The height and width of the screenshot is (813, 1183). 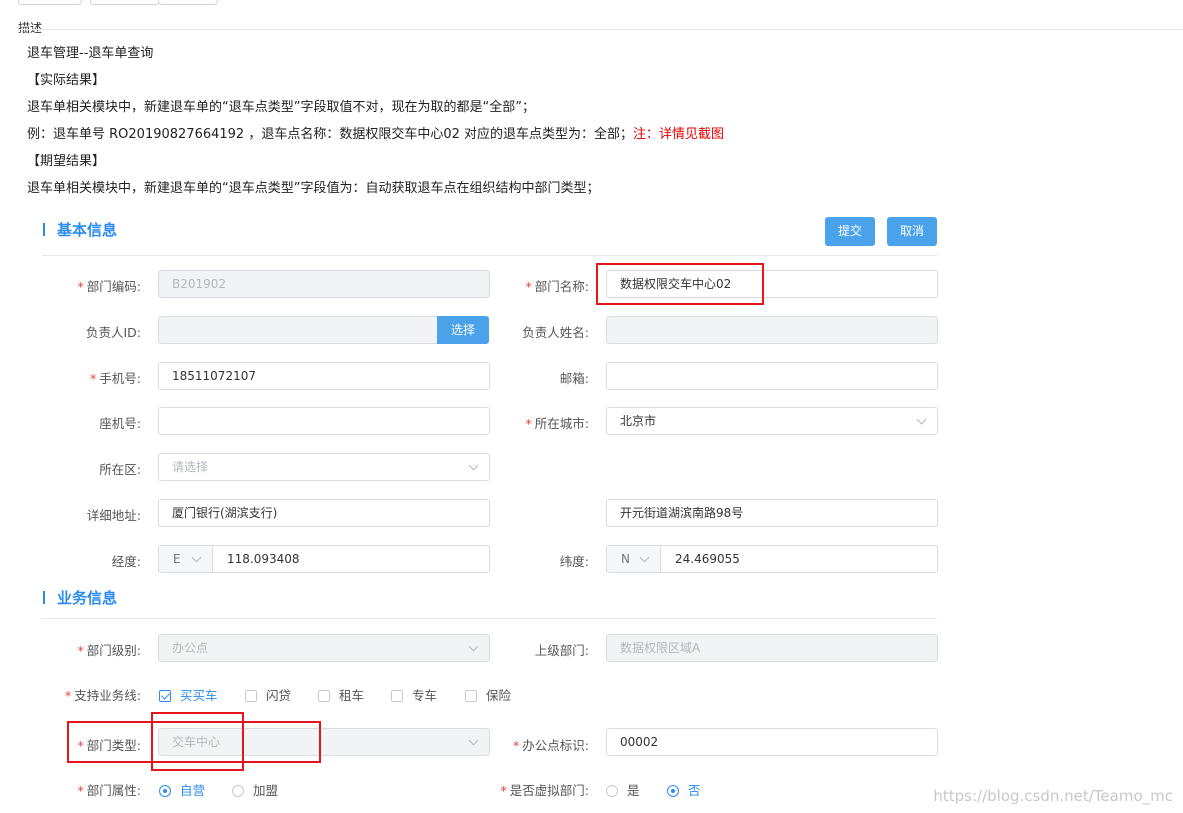 What do you see at coordinates (850, 231) in the screenshot?
I see `submit-button: 提交` at bounding box center [850, 231].